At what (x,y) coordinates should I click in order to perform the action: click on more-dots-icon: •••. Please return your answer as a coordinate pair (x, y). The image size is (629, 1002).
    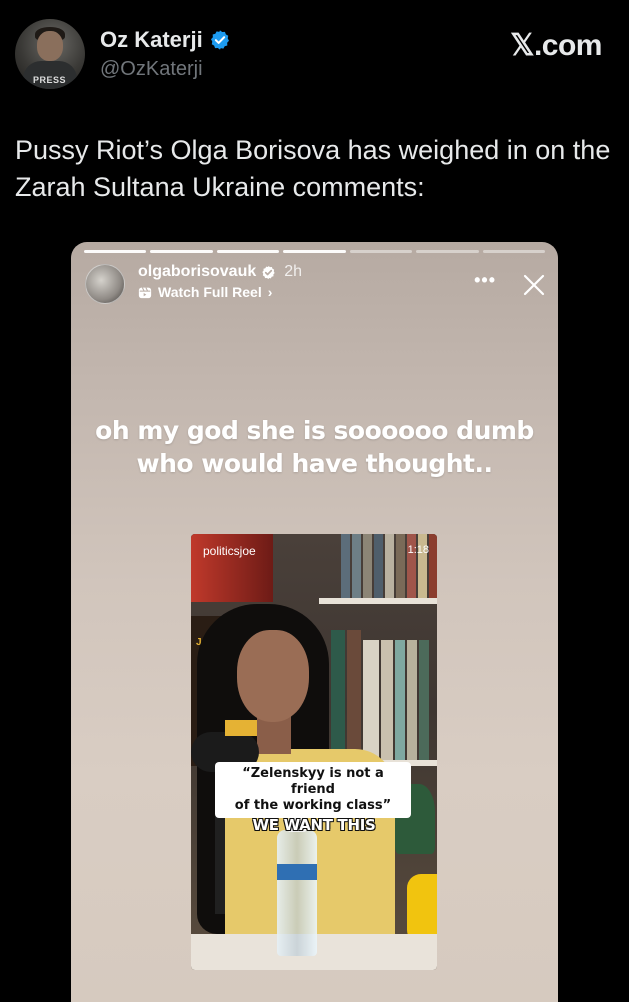
    Looking at the image, I should click on (485, 280).